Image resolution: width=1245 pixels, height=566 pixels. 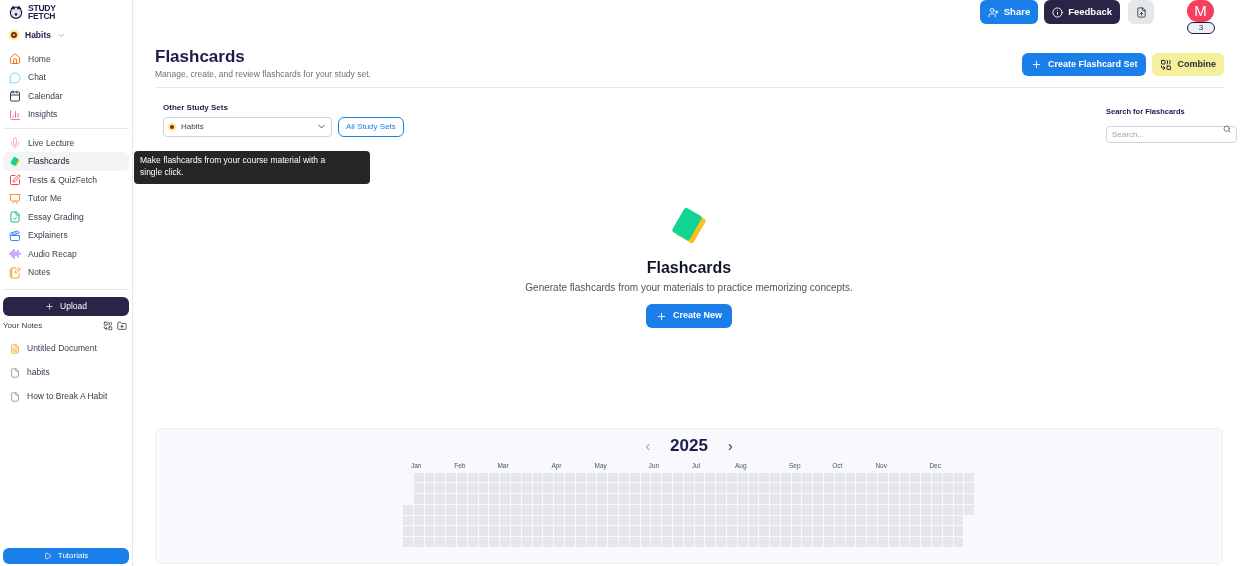 I want to click on presentation-icon, so click(x=15, y=198).